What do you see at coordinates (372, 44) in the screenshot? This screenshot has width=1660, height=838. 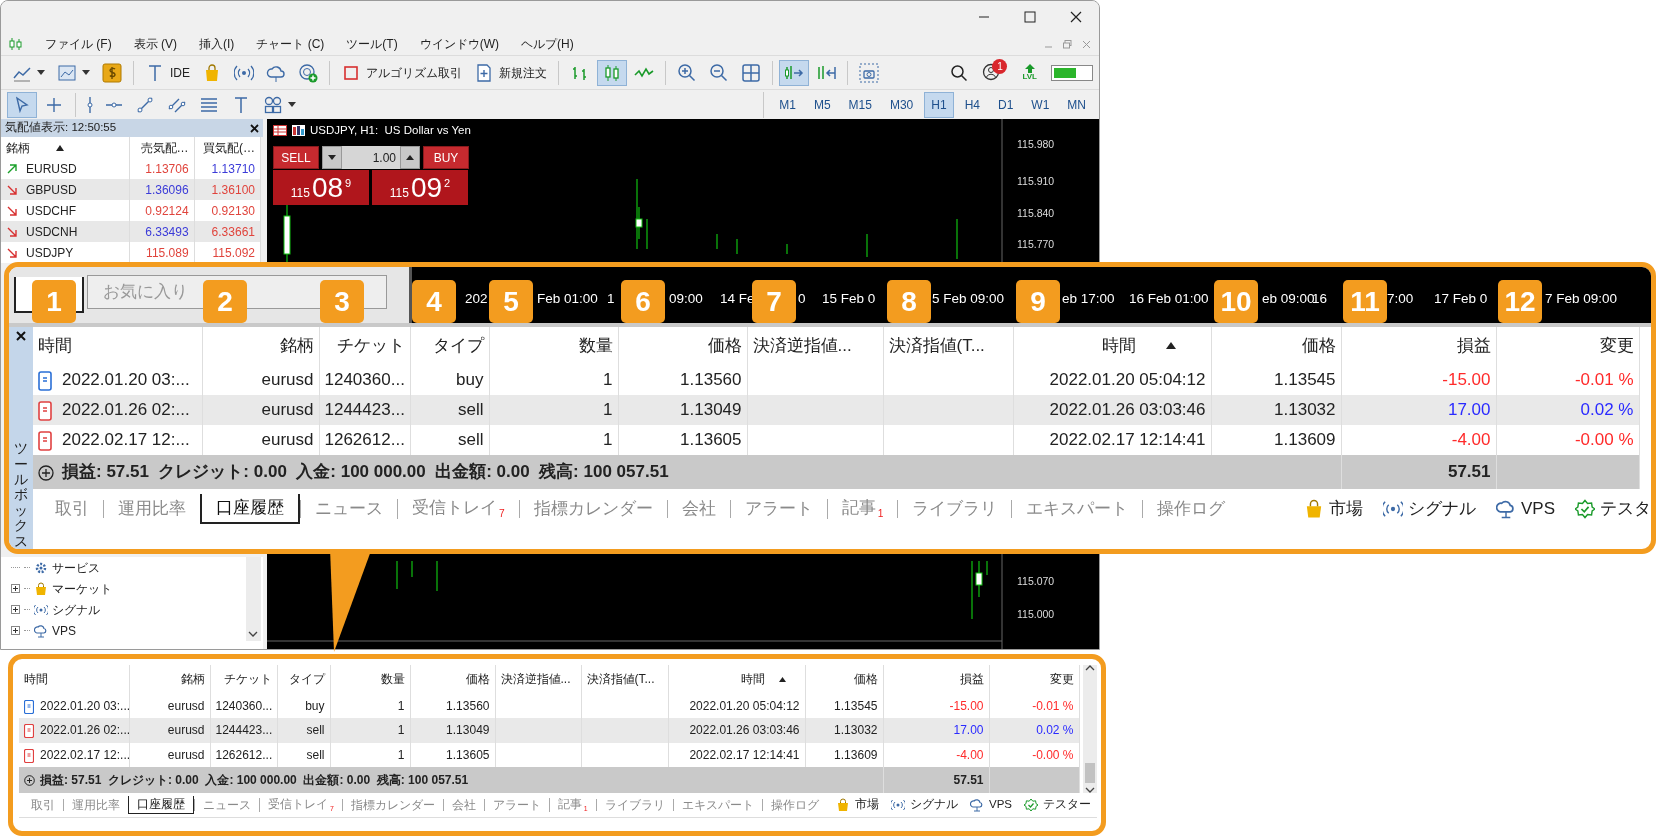 I see `menu-item: ツール(T)` at bounding box center [372, 44].